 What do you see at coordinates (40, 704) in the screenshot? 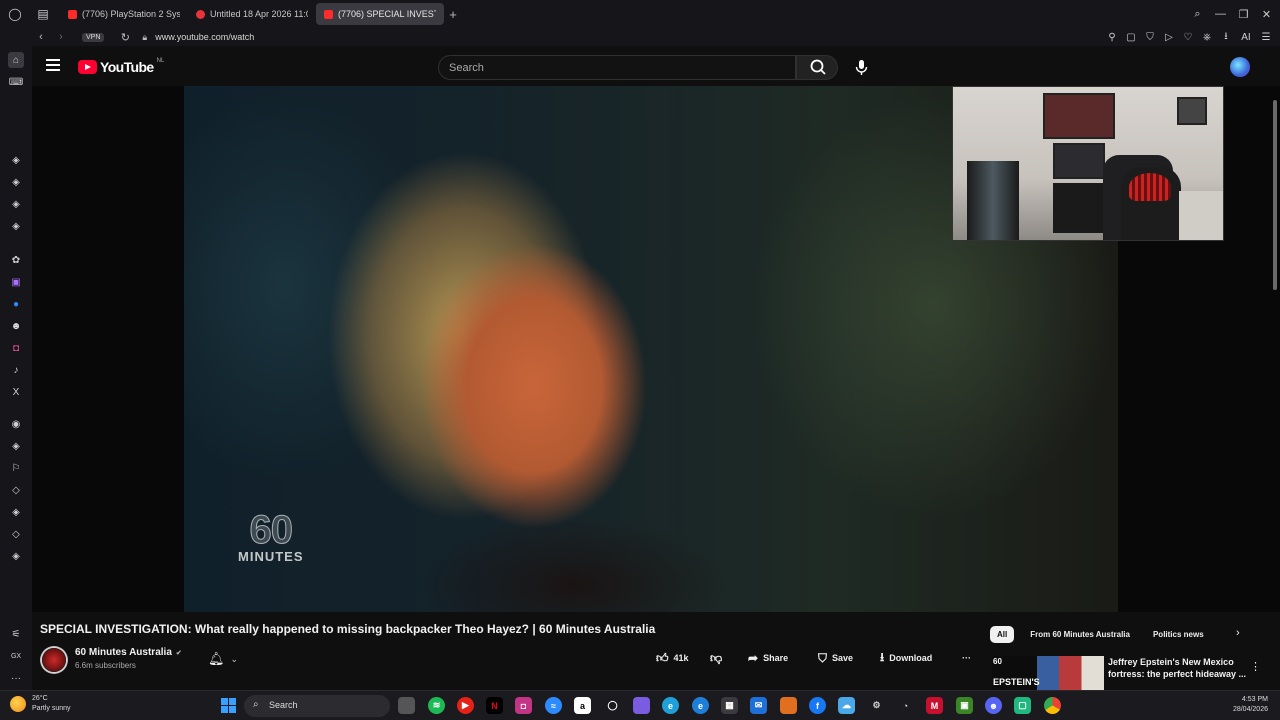
I see `weather-widget: 26°C Partly sunny` at bounding box center [40, 704].